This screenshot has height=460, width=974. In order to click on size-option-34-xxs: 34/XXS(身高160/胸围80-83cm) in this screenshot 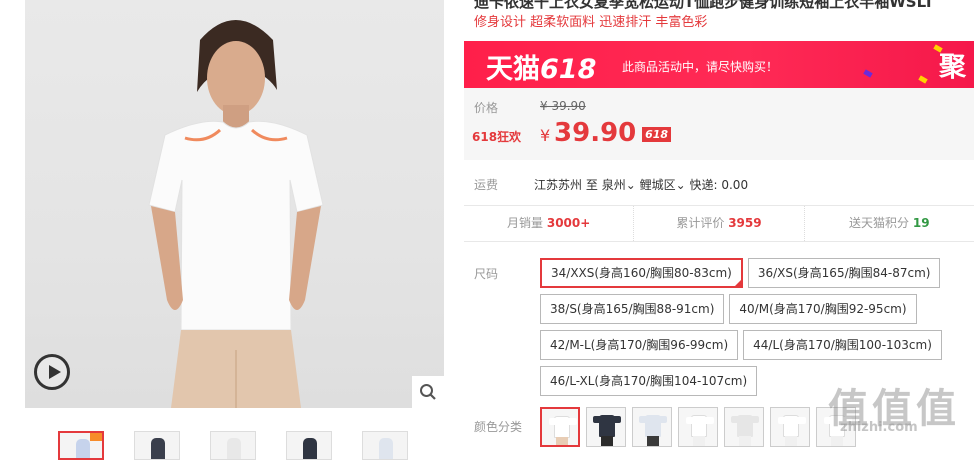, I will do `click(641, 273)`.